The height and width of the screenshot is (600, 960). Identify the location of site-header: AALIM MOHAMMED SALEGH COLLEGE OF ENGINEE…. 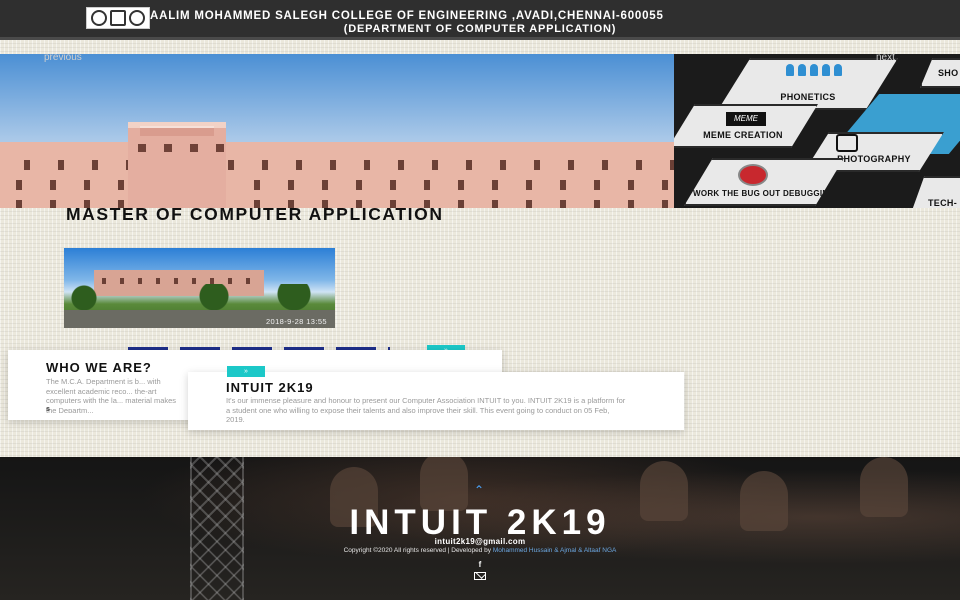
(480, 20).